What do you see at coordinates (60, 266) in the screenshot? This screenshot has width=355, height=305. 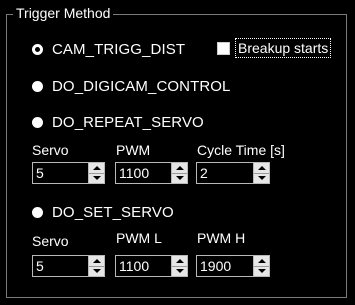 I see `set-servo-value: 5` at bounding box center [60, 266].